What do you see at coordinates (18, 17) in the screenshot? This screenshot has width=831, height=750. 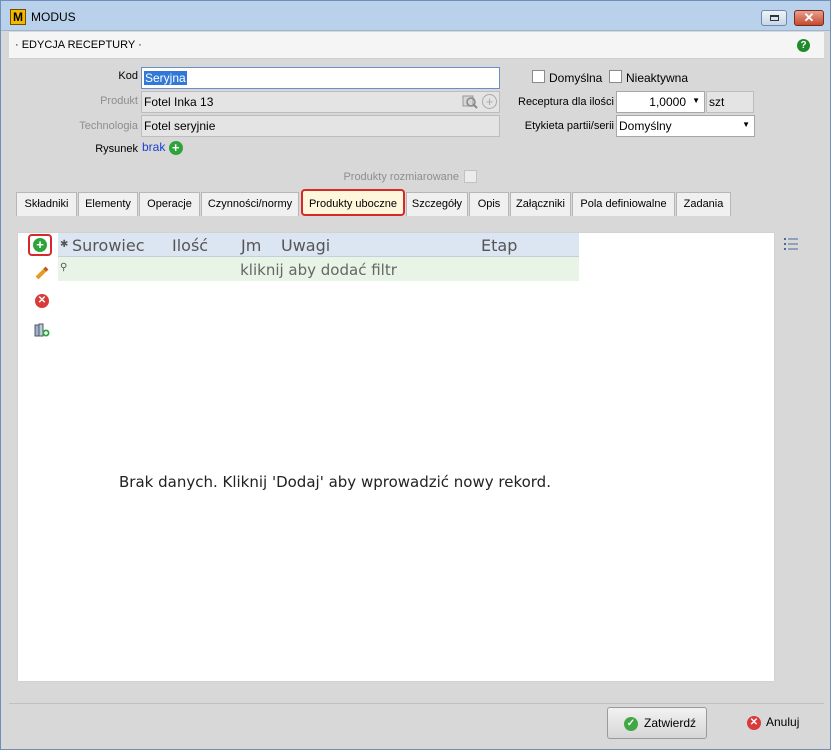 I see `modus-logo-icon: M` at bounding box center [18, 17].